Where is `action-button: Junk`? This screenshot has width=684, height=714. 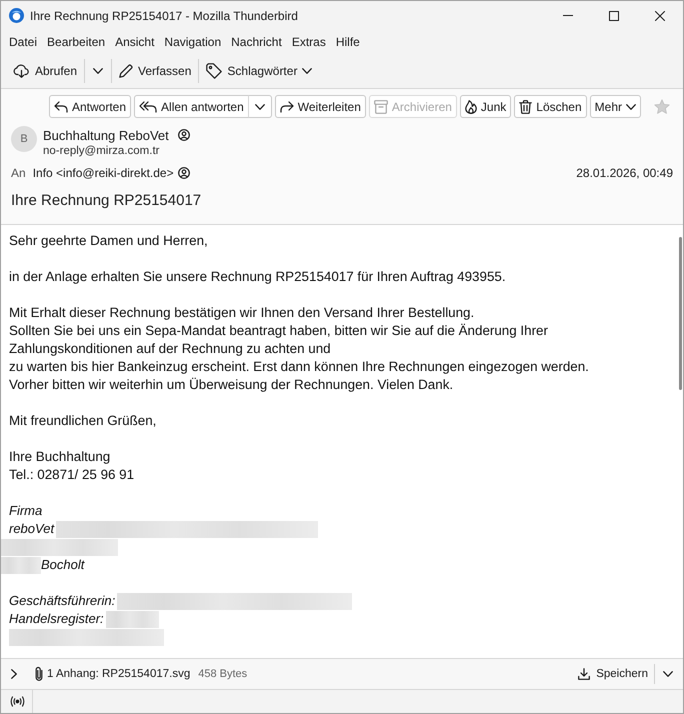
action-button: Junk is located at coordinates (486, 106).